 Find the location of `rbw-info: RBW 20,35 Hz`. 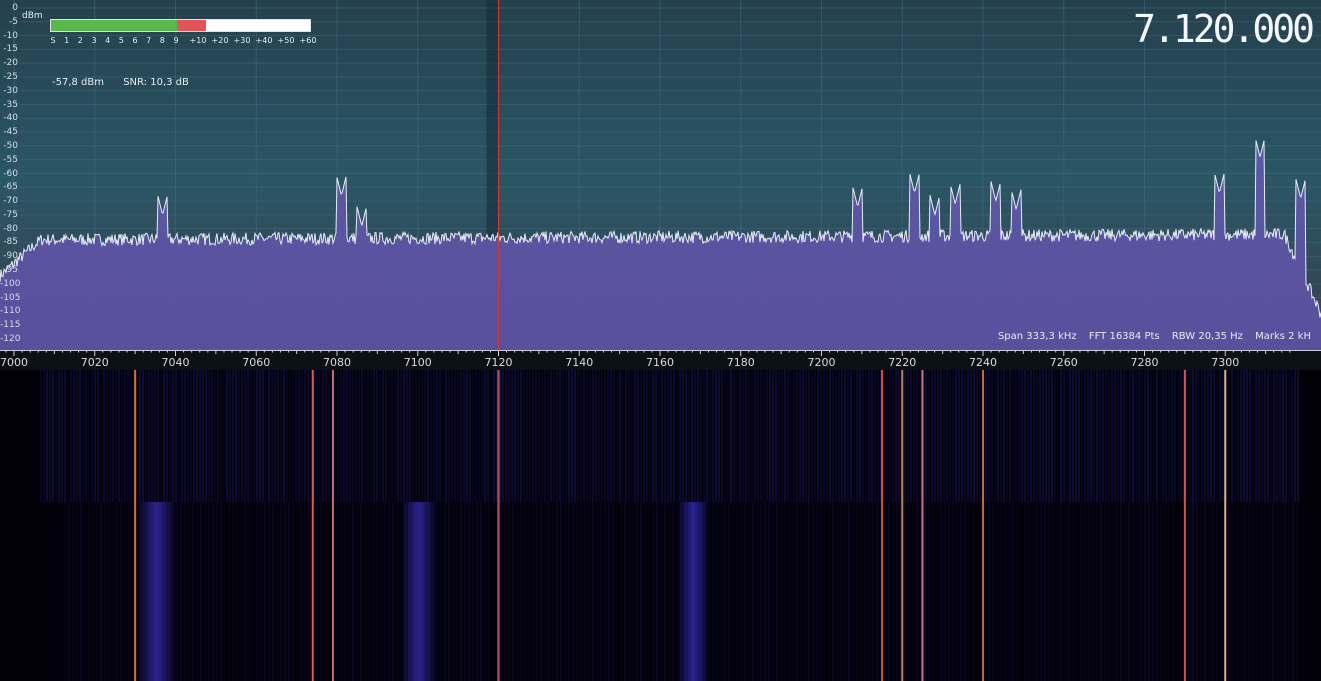

rbw-info: RBW 20,35 Hz is located at coordinates (1207, 336).